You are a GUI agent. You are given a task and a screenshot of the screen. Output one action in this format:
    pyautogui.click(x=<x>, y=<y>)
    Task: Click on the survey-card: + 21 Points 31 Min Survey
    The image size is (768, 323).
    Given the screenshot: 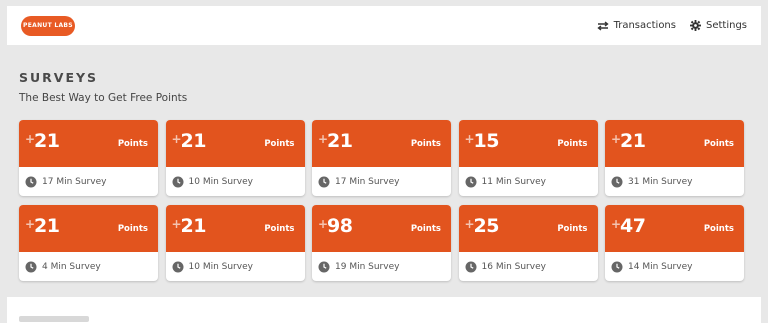 What is the action you would take?
    pyautogui.click(x=674, y=158)
    